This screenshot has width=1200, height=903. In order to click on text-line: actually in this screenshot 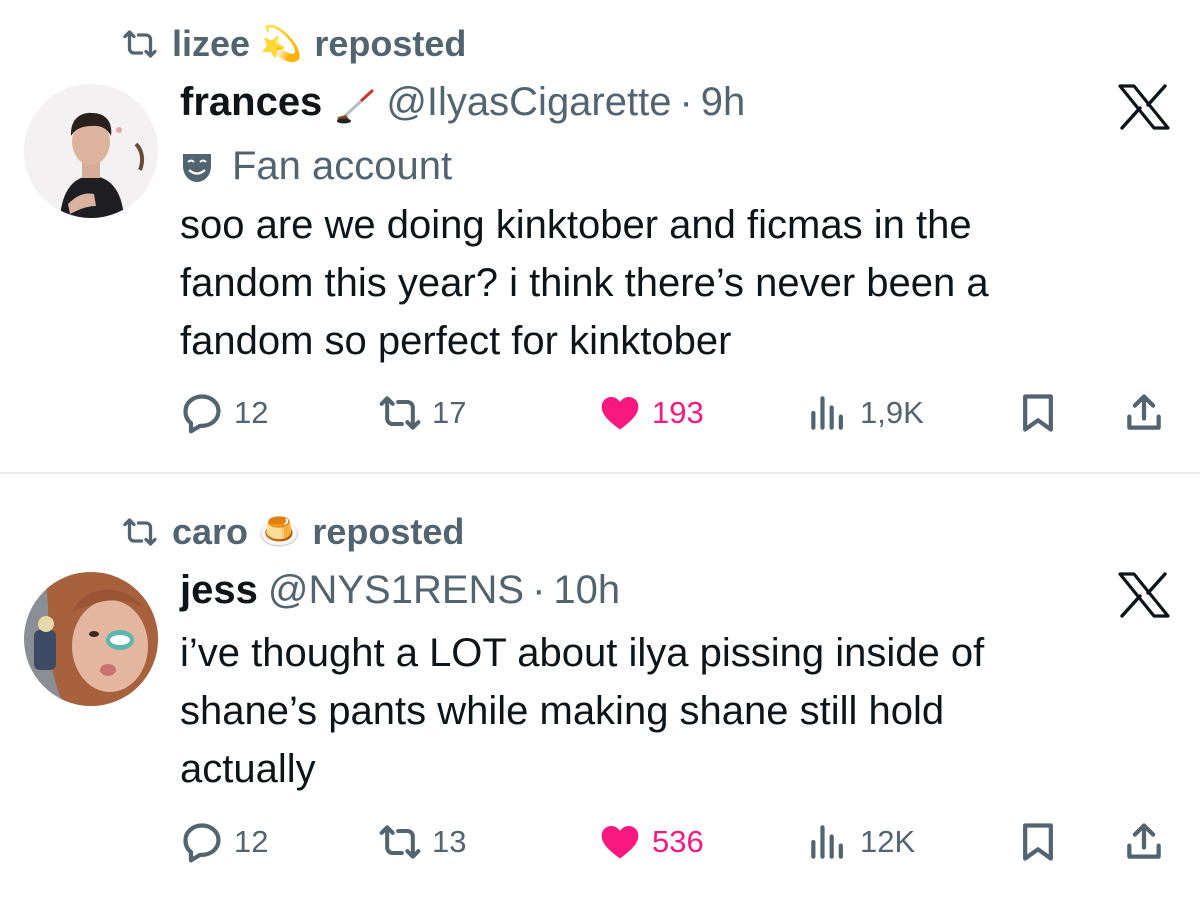, I will do `click(248, 769)`.